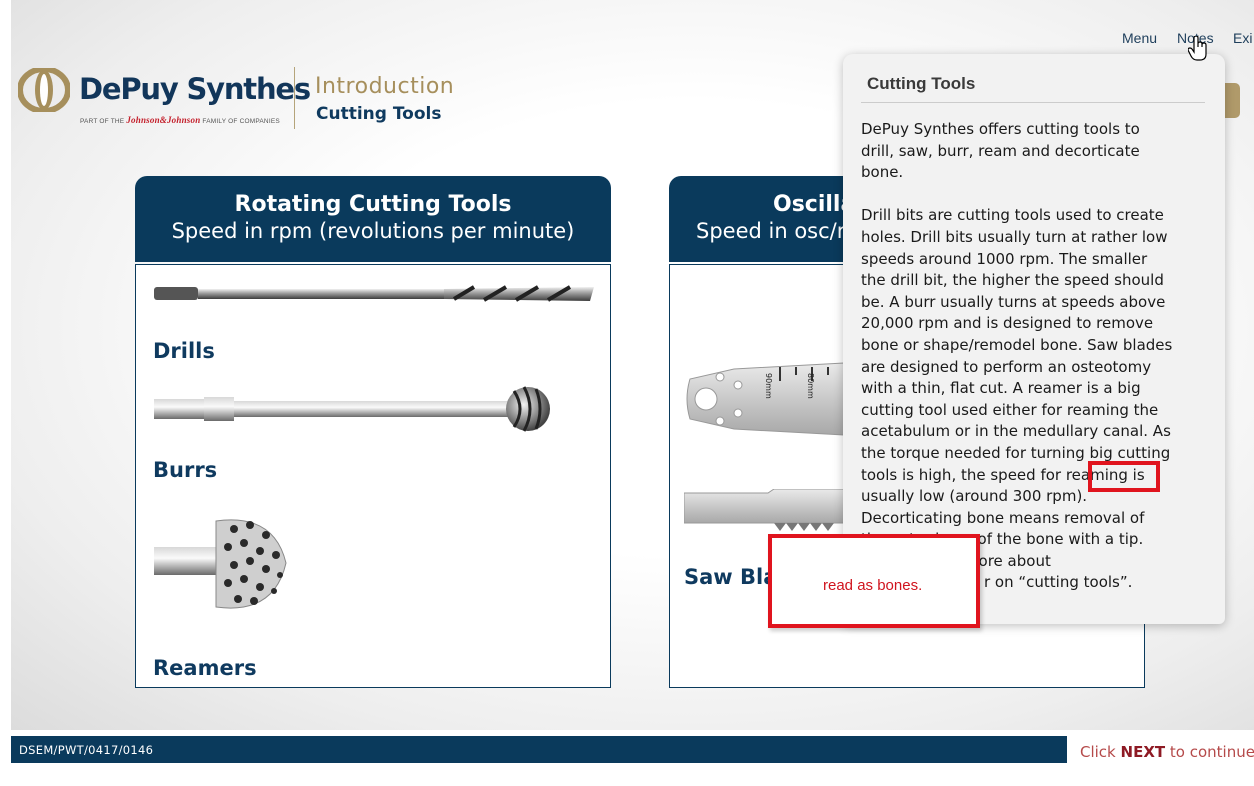 The image size is (1254, 786). What do you see at coordinates (185, 470) in the screenshot?
I see `burrs-label: Burrs` at bounding box center [185, 470].